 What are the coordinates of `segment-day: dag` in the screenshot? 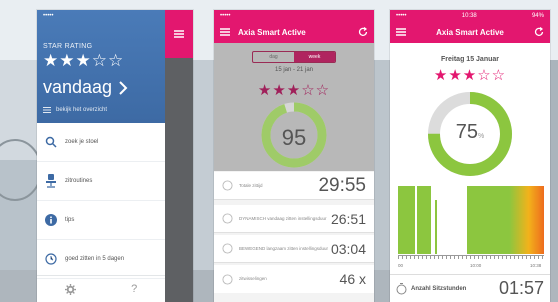 It's located at (273, 57).